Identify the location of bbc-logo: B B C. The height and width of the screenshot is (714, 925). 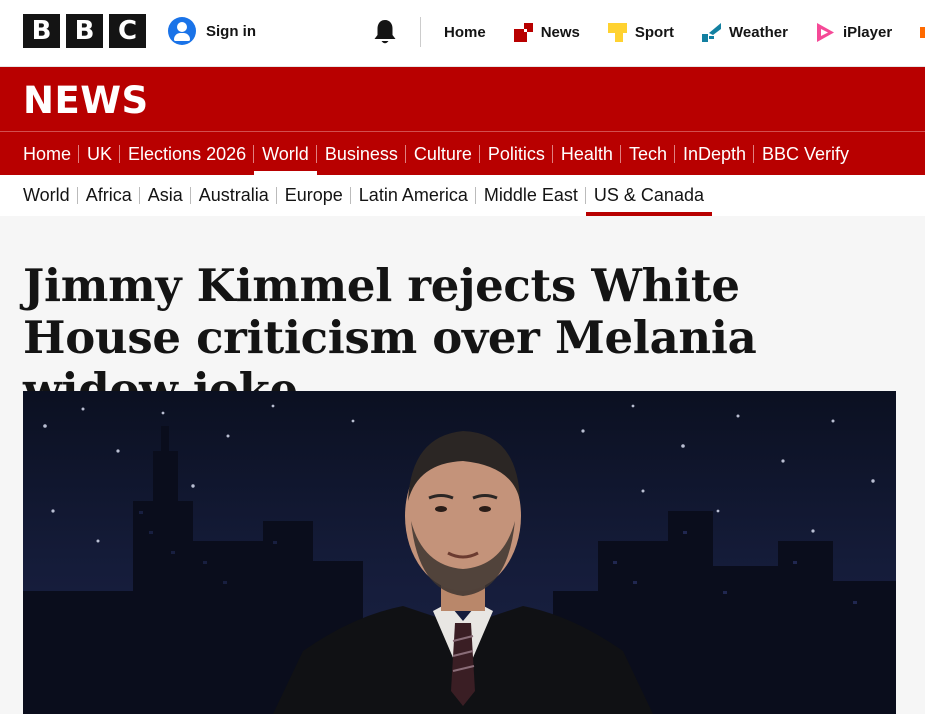
(84, 31).